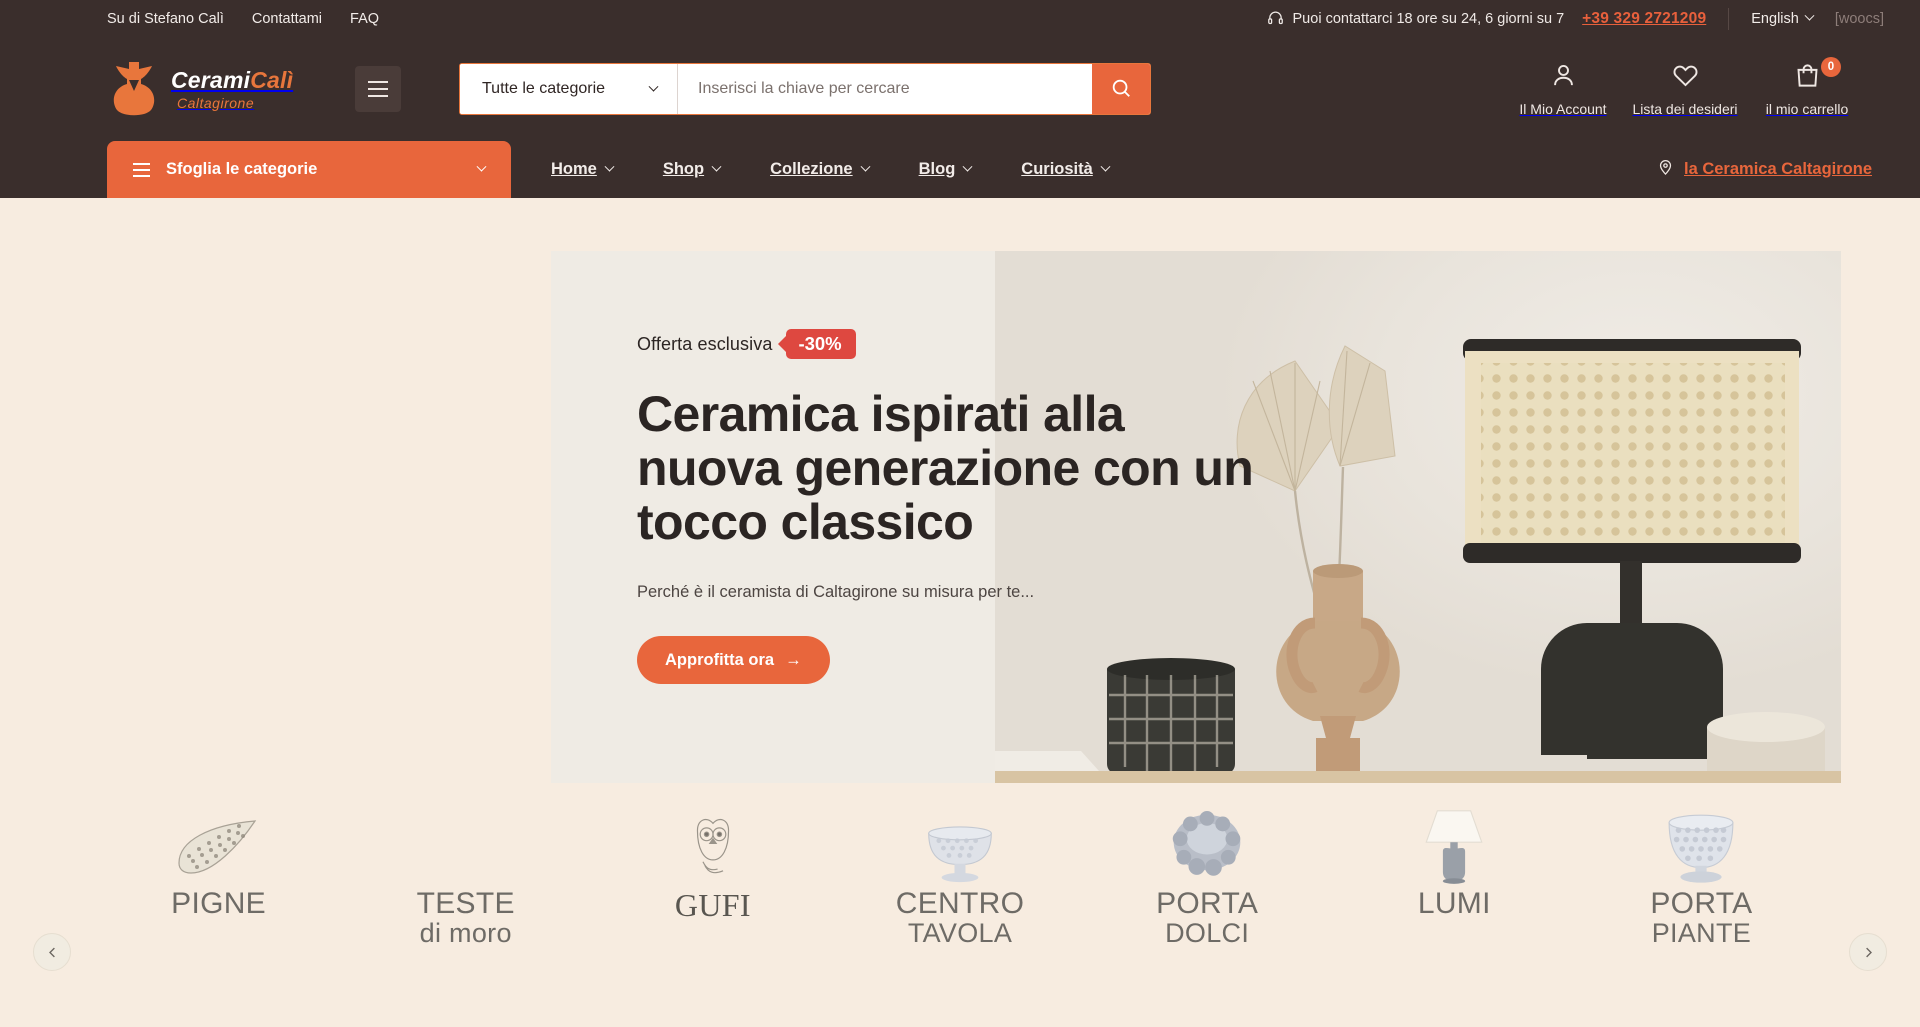 The height and width of the screenshot is (1027, 1920). What do you see at coordinates (141, 169) in the screenshot?
I see `burger-icon` at bounding box center [141, 169].